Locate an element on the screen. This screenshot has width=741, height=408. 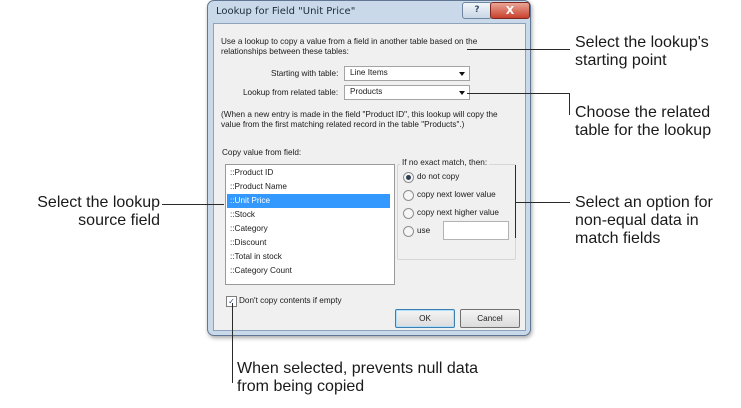
title-bar: Lookup for Field "Unit Price" ? X is located at coordinates (369, 12).